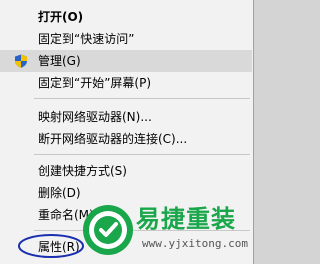 The height and width of the screenshot is (264, 320). I want to click on watermark-brand: 易捷重装, so click(186, 219).